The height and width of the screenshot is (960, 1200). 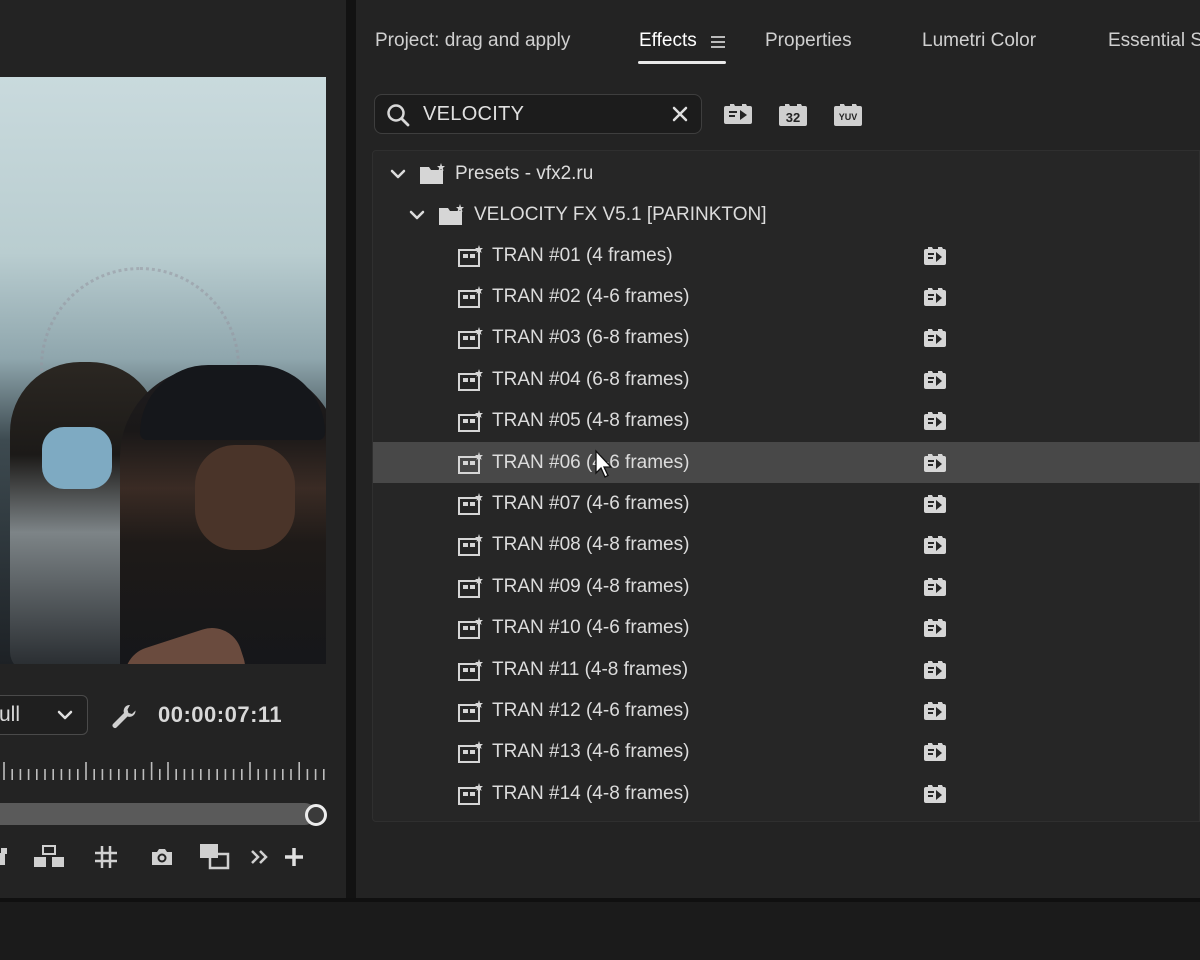 What do you see at coordinates (786, 669) in the screenshot?
I see `preset-item: TRAN #11 (4-8 frames)` at bounding box center [786, 669].